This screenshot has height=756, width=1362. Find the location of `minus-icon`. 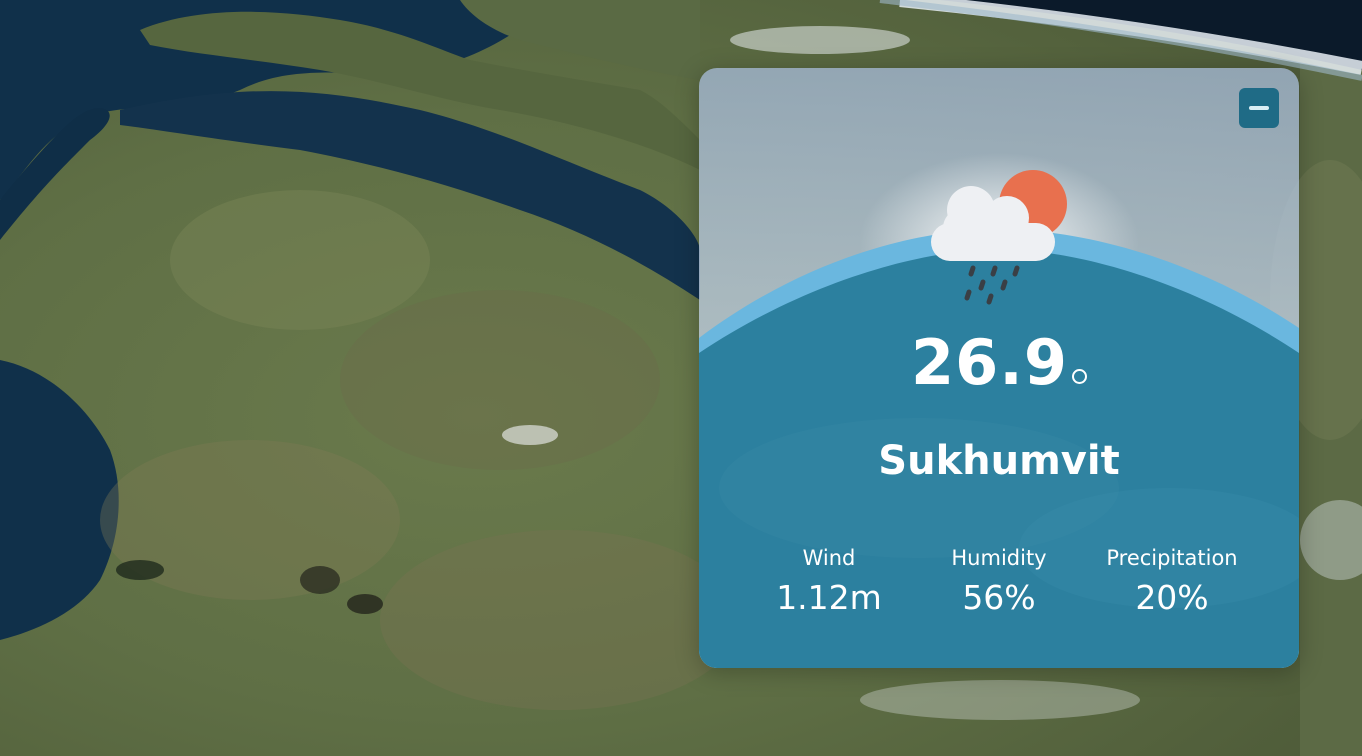

minus-icon is located at coordinates (1259, 108).